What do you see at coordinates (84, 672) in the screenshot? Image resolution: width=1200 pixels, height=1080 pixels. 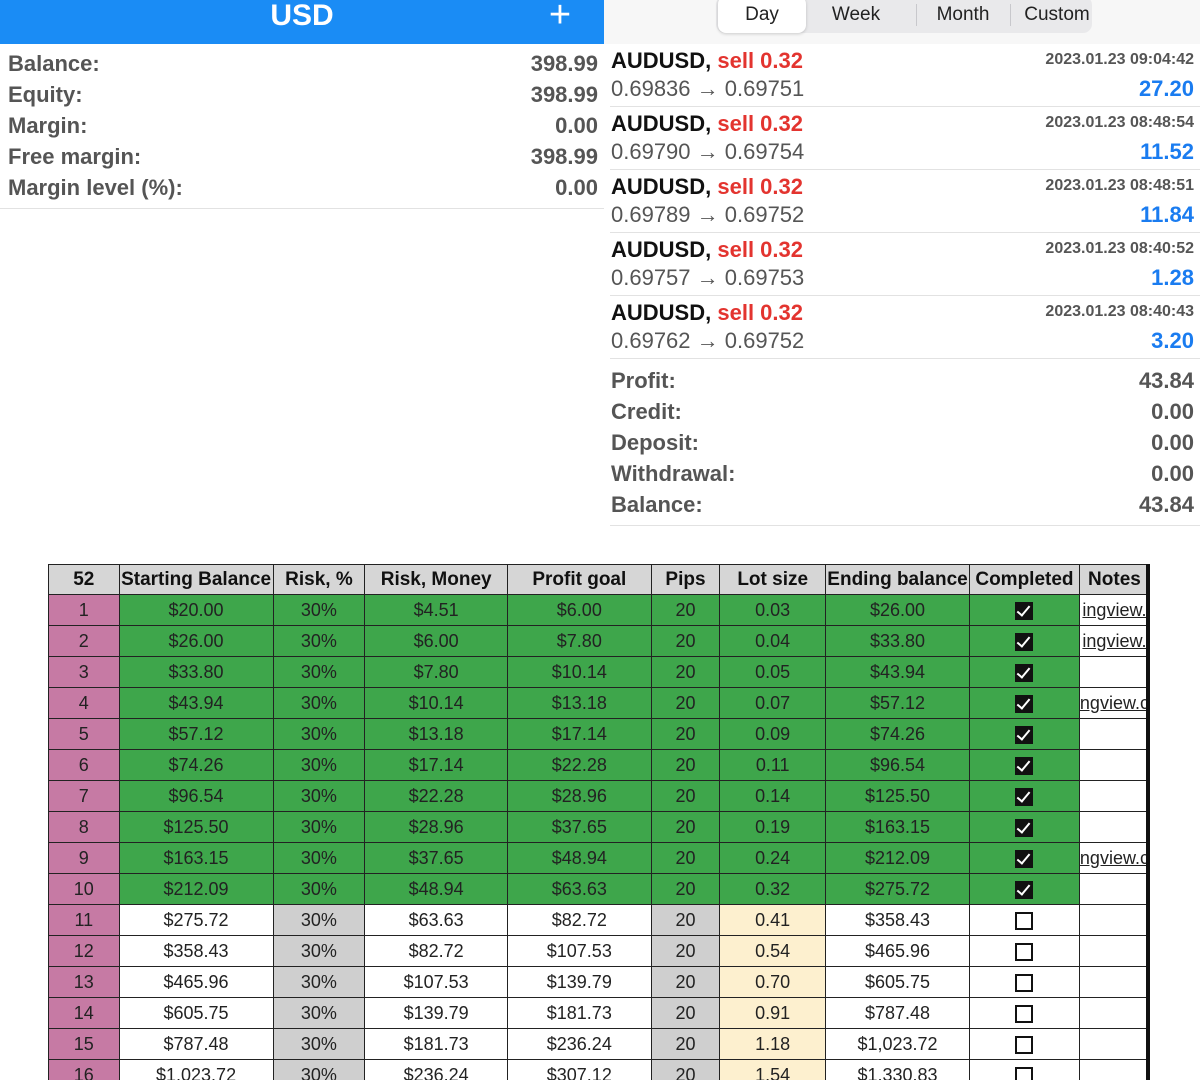 I see `row-number-cell: 3` at bounding box center [84, 672].